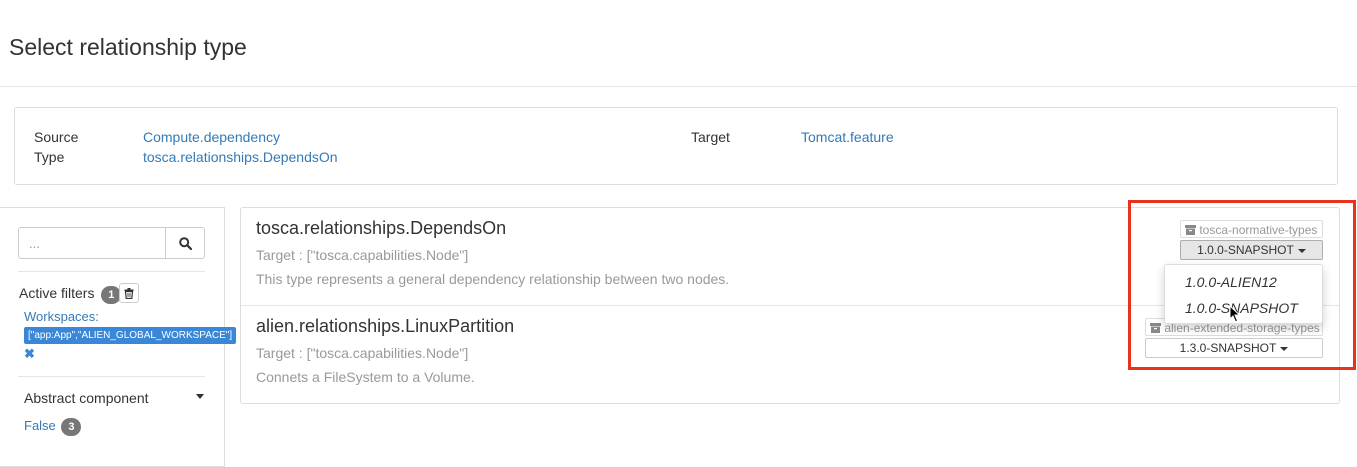 The width and height of the screenshot is (1357, 467). Describe the element at coordinates (40, 425) in the screenshot. I see `facet-false-label: False` at that location.